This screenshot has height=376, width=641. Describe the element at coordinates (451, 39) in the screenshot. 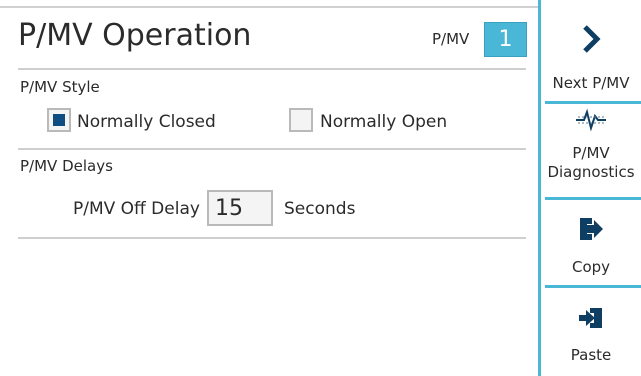

I see `pmv-selector-label: P/MV` at that location.